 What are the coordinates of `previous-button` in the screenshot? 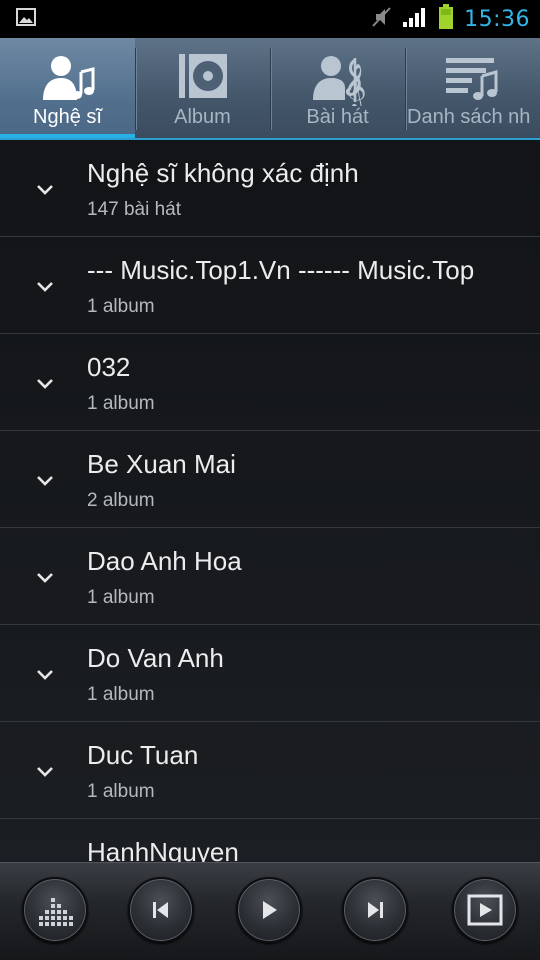 It's located at (161, 910).